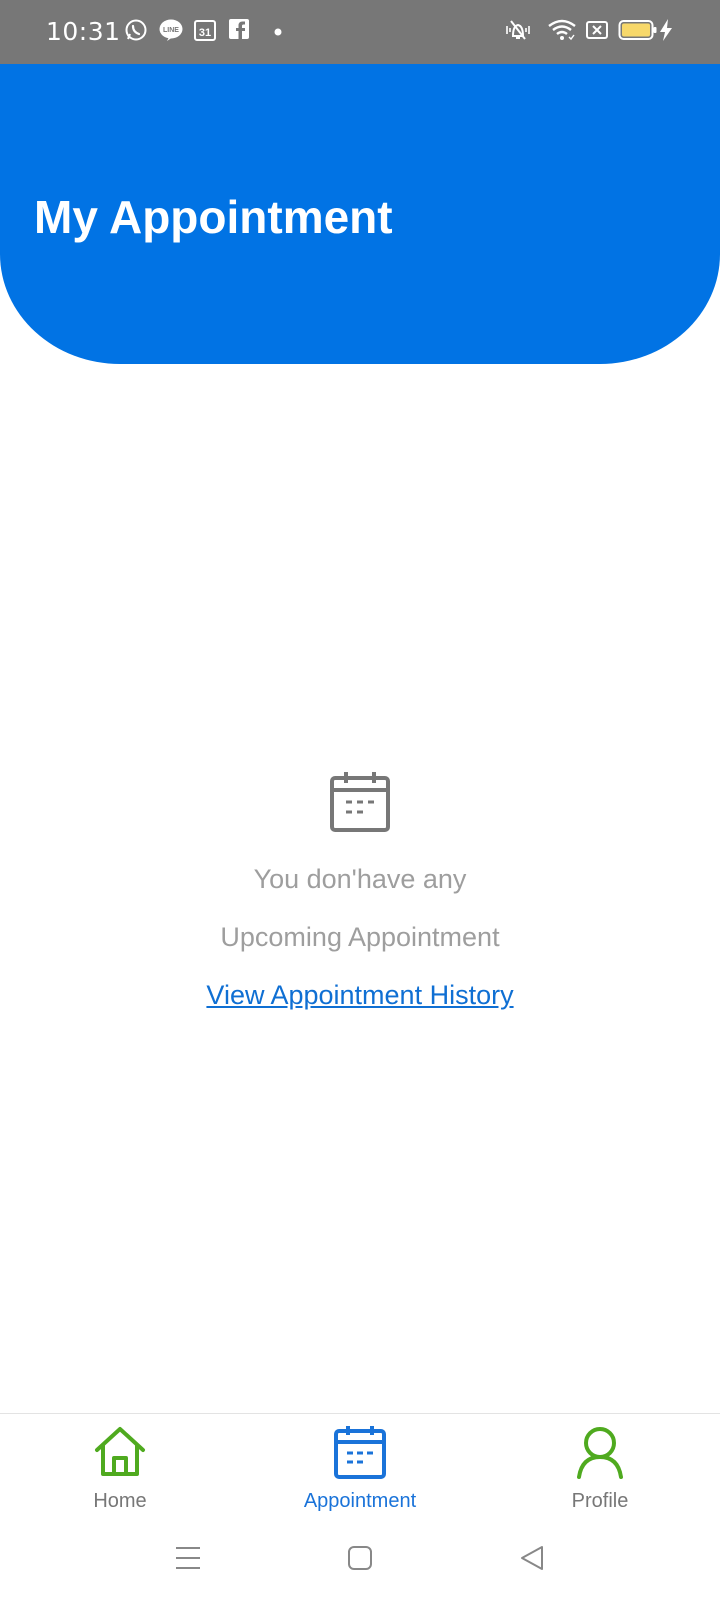  What do you see at coordinates (600, 1452) in the screenshot?
I see `person-icon` at bounding box center [600, 1452].